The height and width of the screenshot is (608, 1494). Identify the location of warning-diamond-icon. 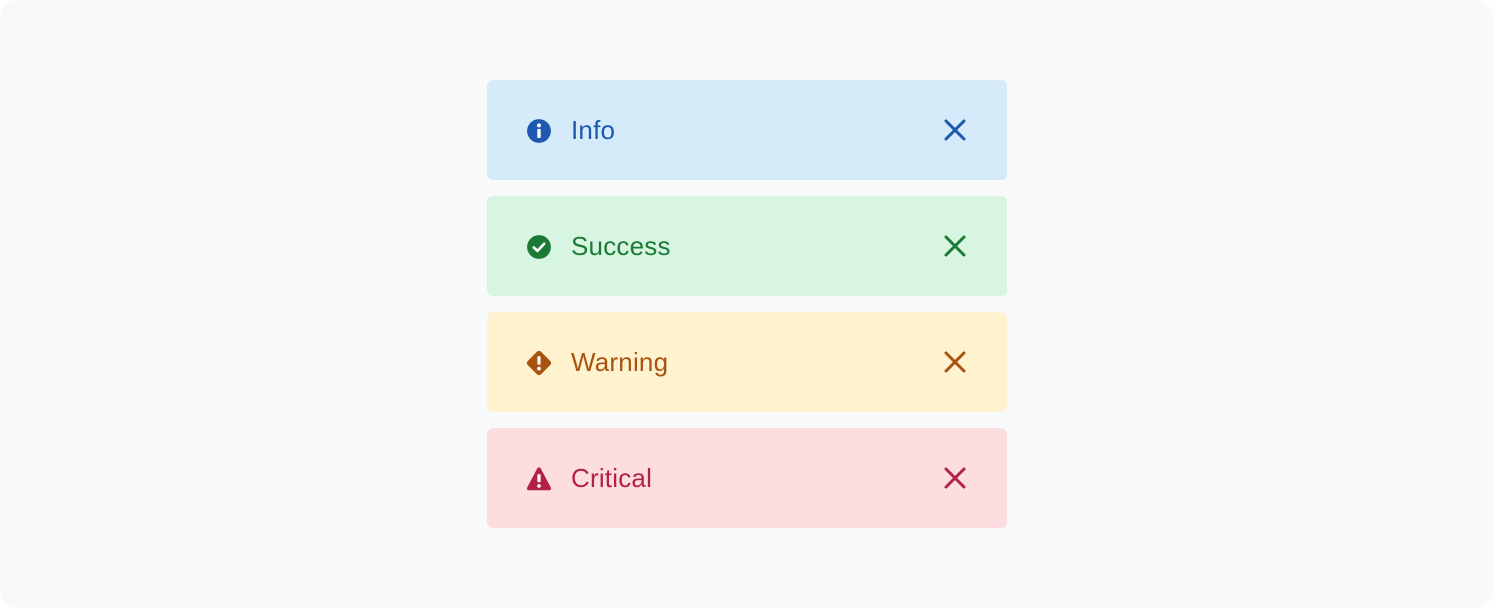
(539, 363).